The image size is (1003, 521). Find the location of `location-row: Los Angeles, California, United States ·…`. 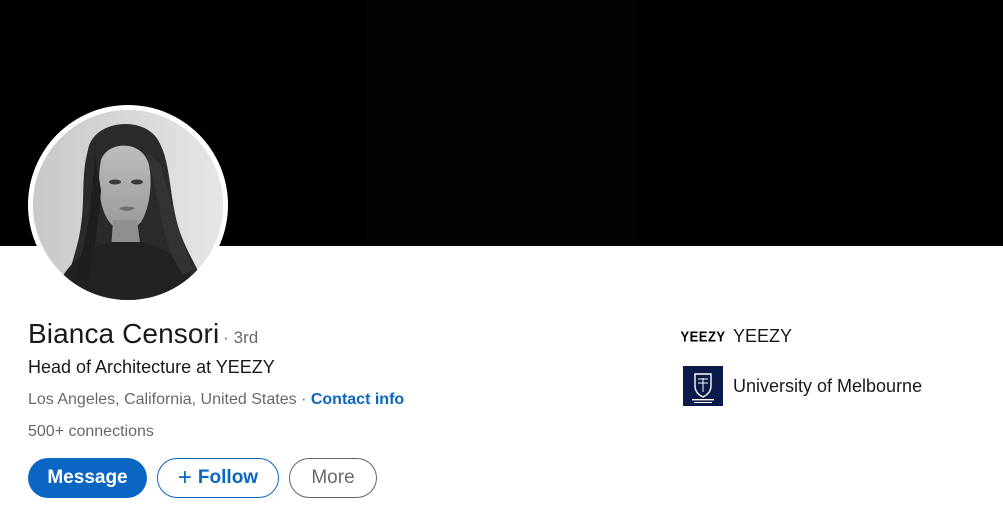

location-row: Los Angeles, California, United States ·… is located at coordinates (216, 400).